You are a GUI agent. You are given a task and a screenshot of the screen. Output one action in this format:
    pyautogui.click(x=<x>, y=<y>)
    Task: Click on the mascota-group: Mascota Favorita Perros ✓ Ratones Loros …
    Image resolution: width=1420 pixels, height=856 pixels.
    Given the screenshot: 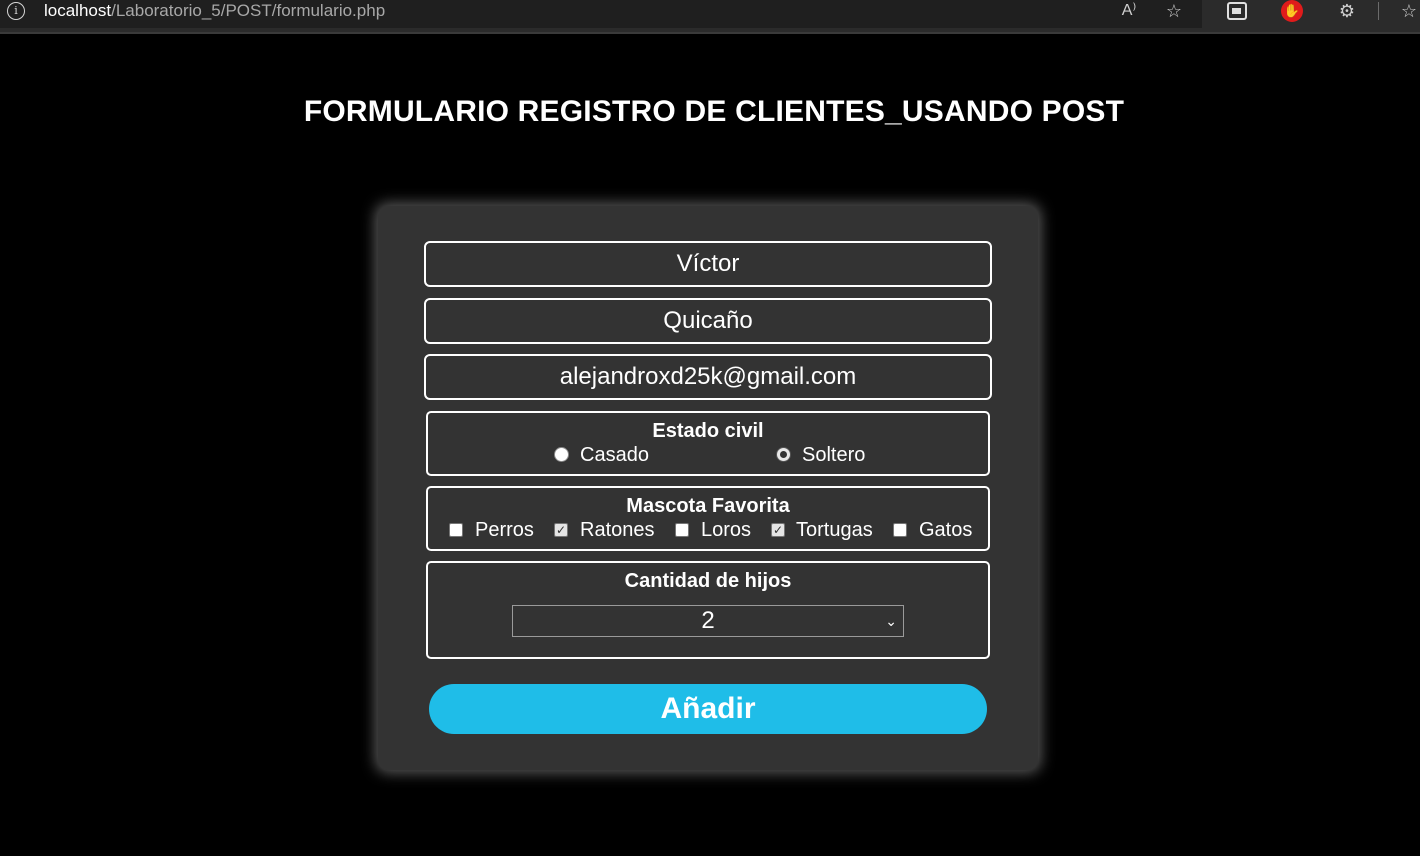 What is the action you would take?
    pyautogui.click(x=708, y=518)
    